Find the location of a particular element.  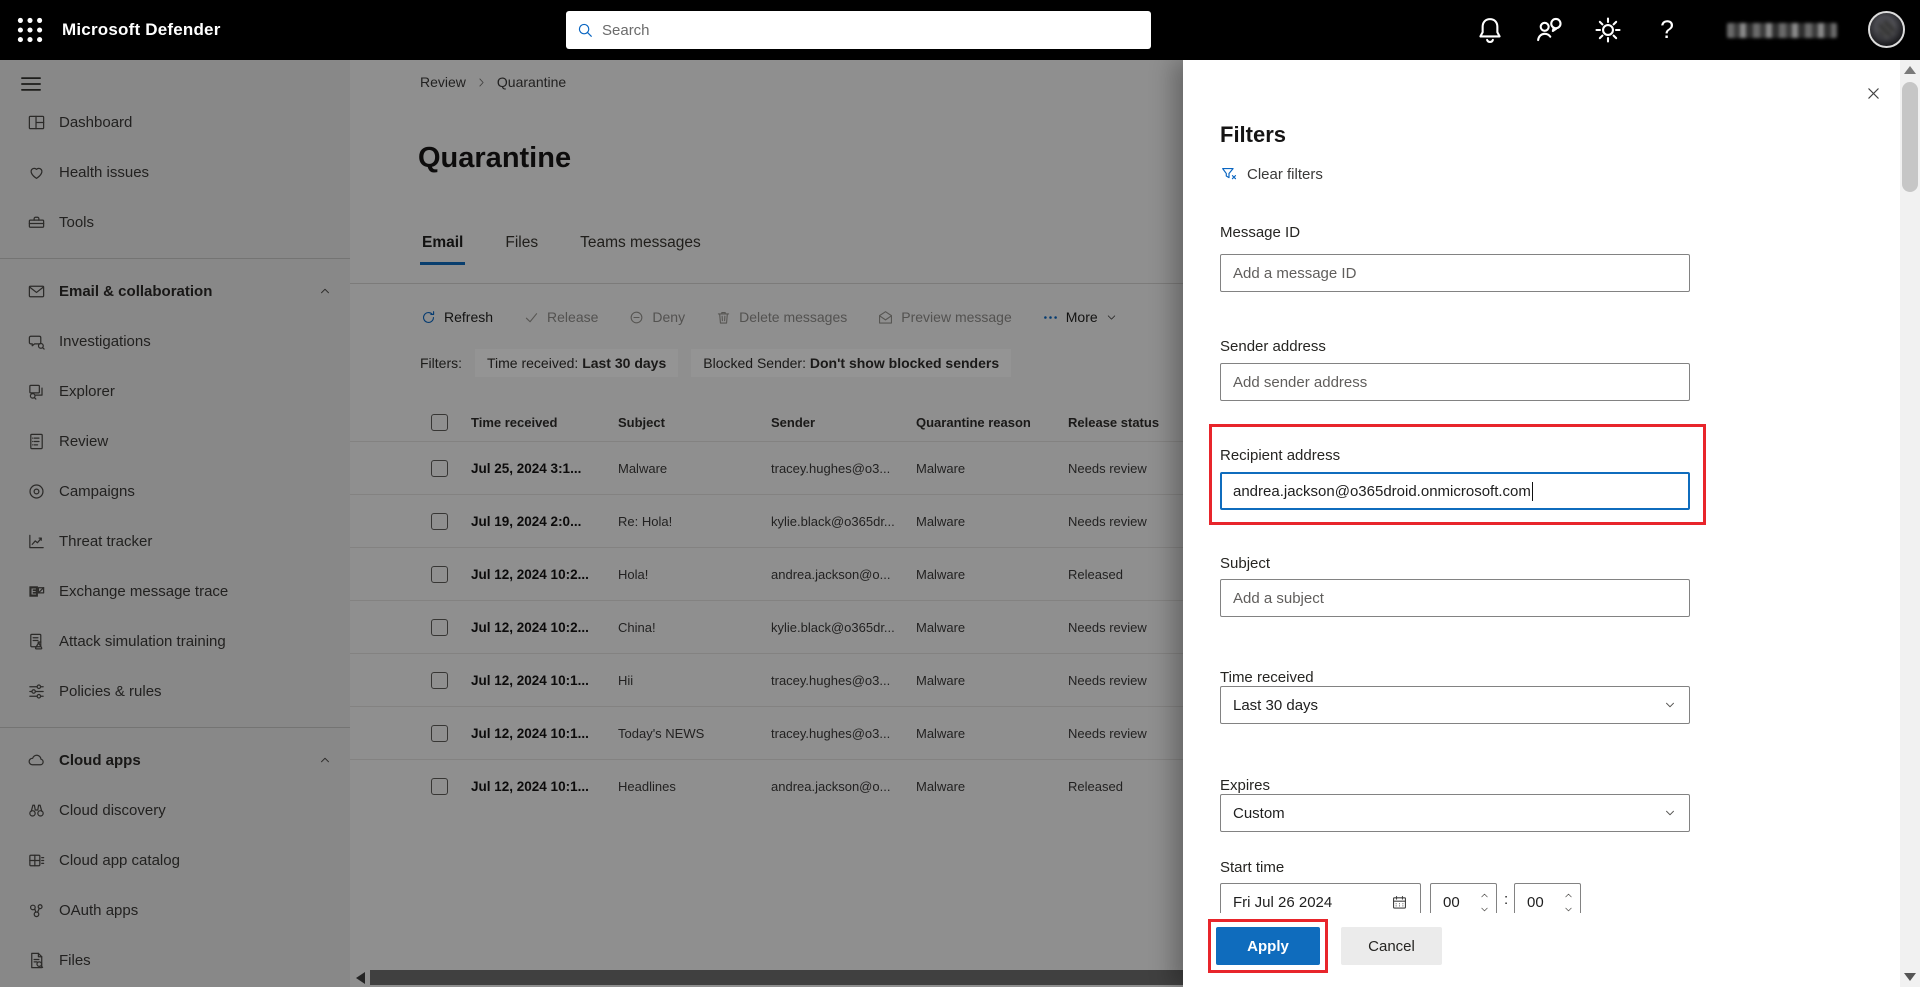

scroll-up-arrow-icon is located at coordinates (1910, 70).